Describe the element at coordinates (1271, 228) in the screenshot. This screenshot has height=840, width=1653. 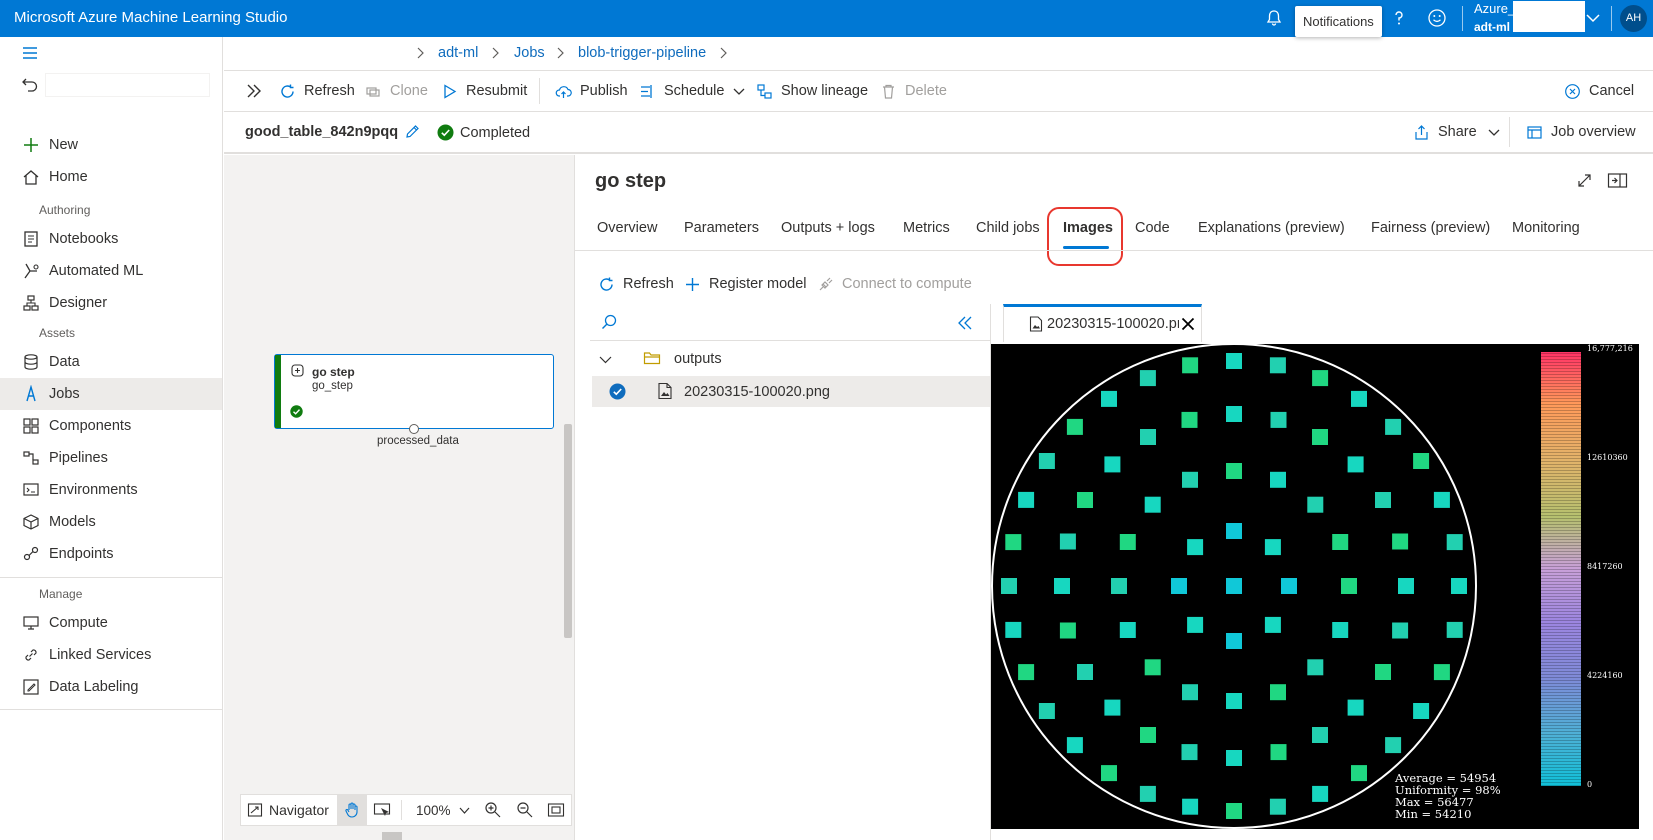
I see `tab-explanations: Explanations (preview)` at that location.